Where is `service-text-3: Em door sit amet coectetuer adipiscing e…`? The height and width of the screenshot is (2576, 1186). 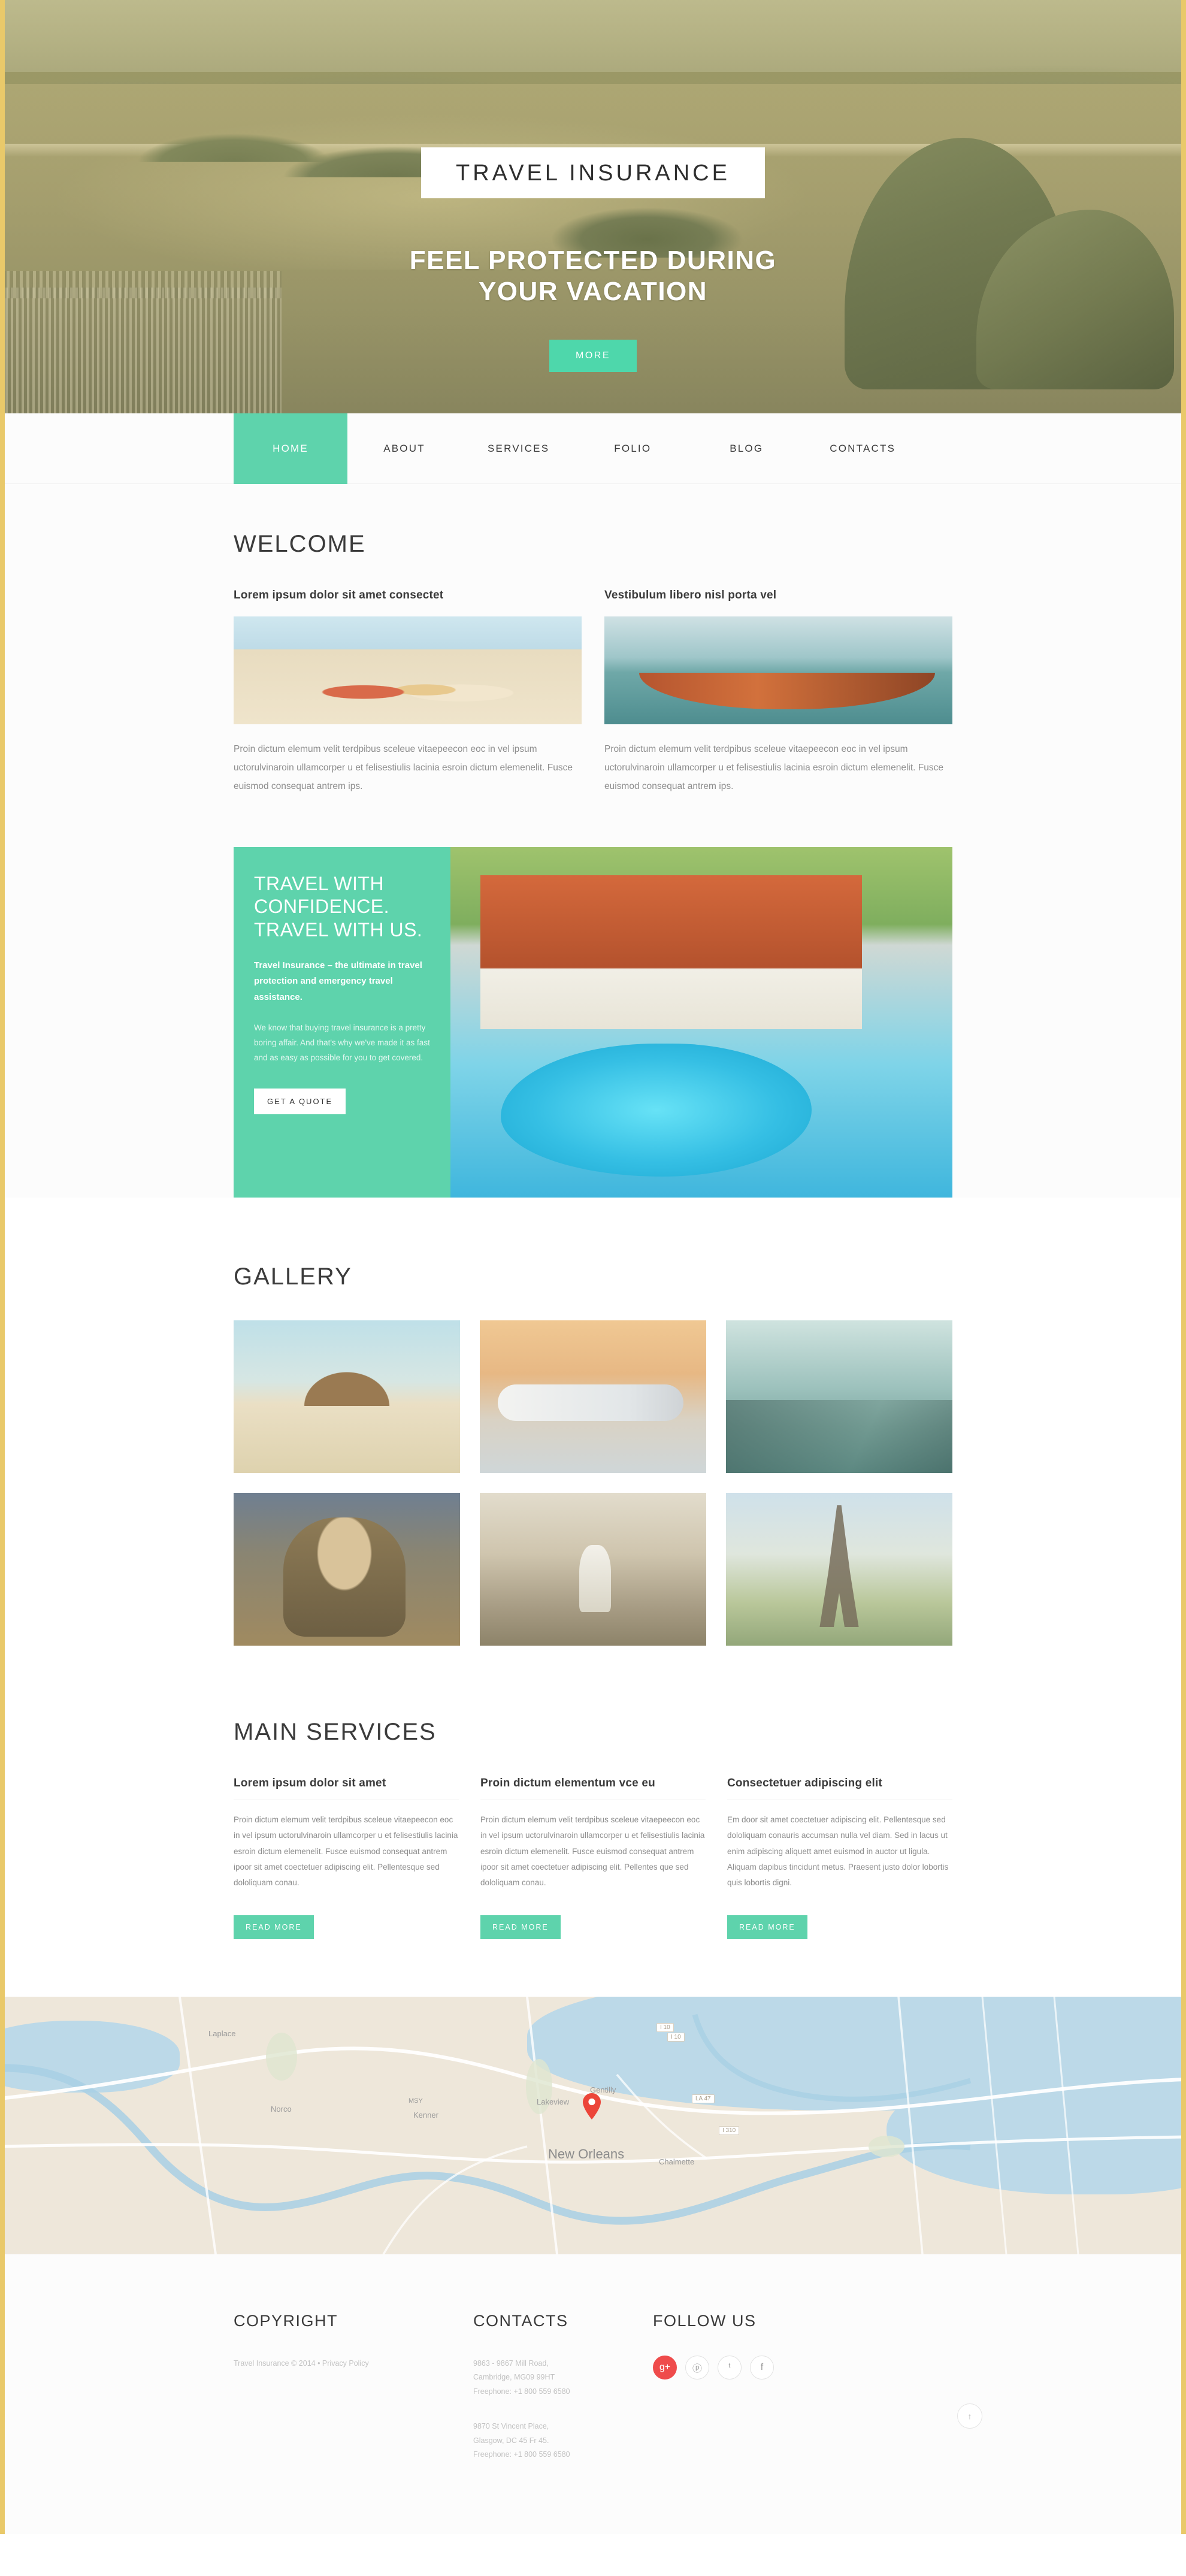 service-text-3: Em door sit amet coectetuer adipiscing e… is located at coordinates (838, 1851).